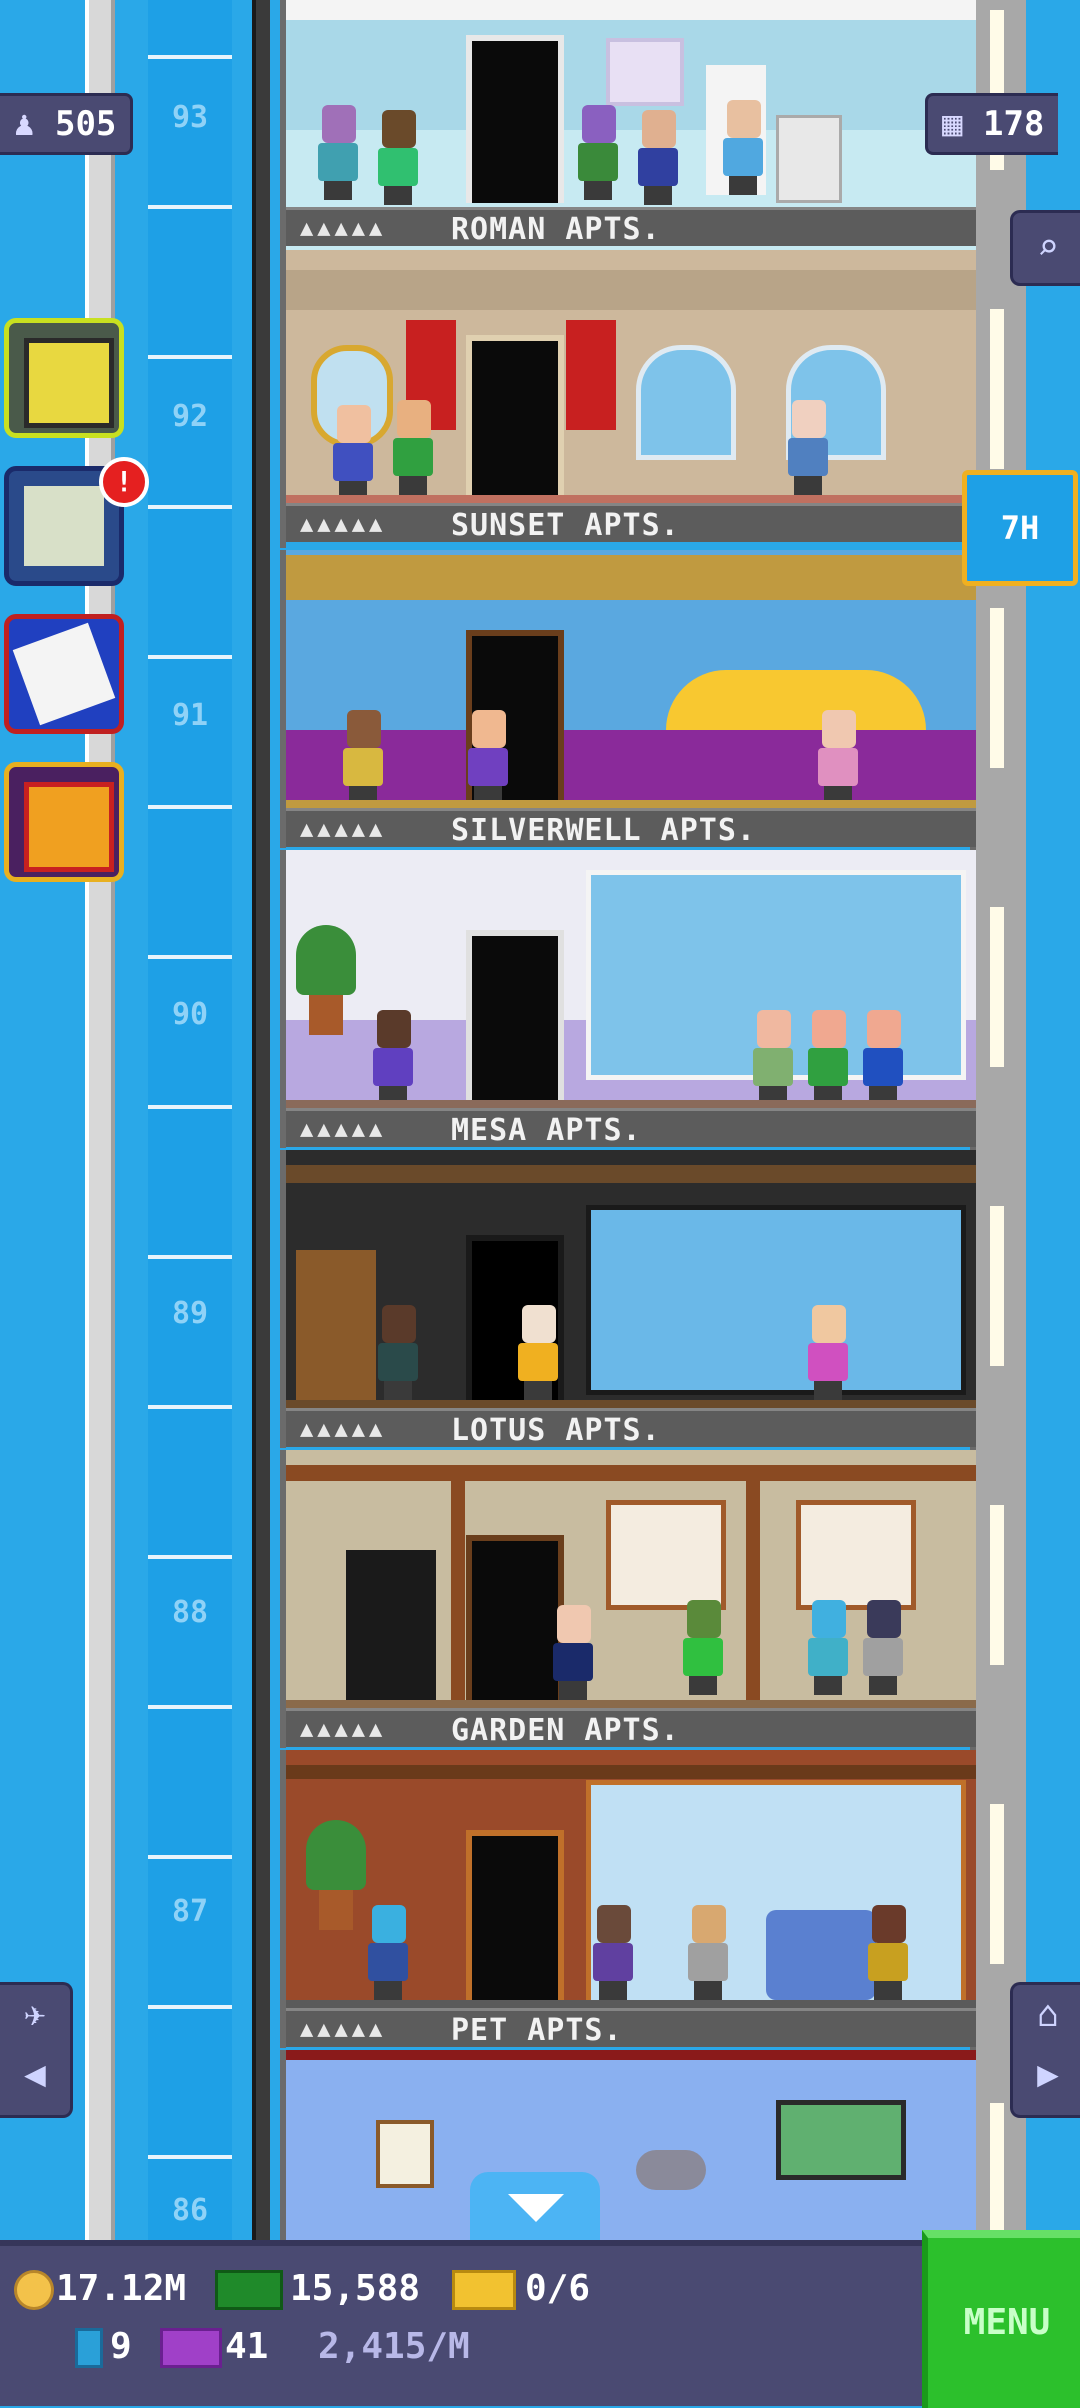 The width and height of the screenshot is (1080, 2408). Describe the element at coordinates (556, 1430) in the screenshot. I see `floor-name: LOTUS APTS.` at that location.